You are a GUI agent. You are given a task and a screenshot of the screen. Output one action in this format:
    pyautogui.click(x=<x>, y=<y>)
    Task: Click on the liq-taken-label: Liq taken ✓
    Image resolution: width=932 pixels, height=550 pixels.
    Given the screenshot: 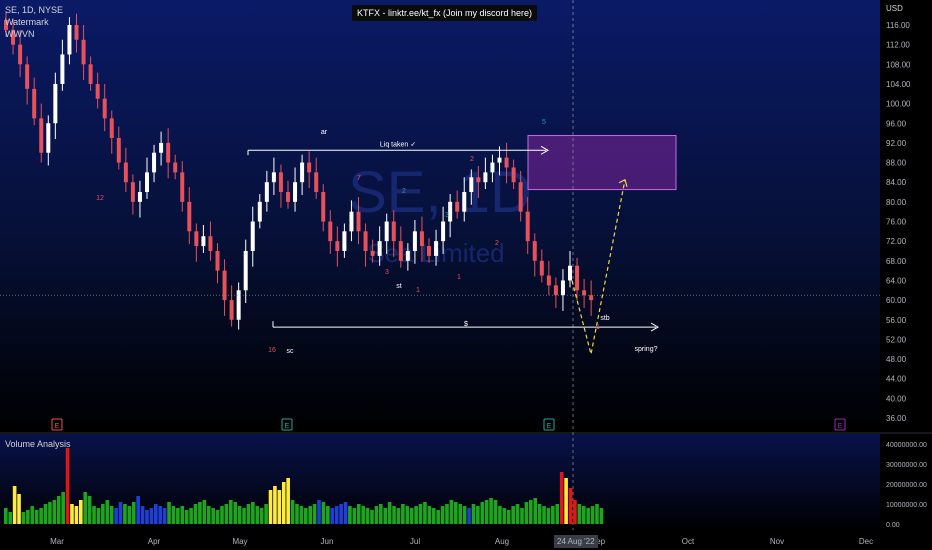 What is the action you would take?
    pyautogui.click(x=398, y=144)
    